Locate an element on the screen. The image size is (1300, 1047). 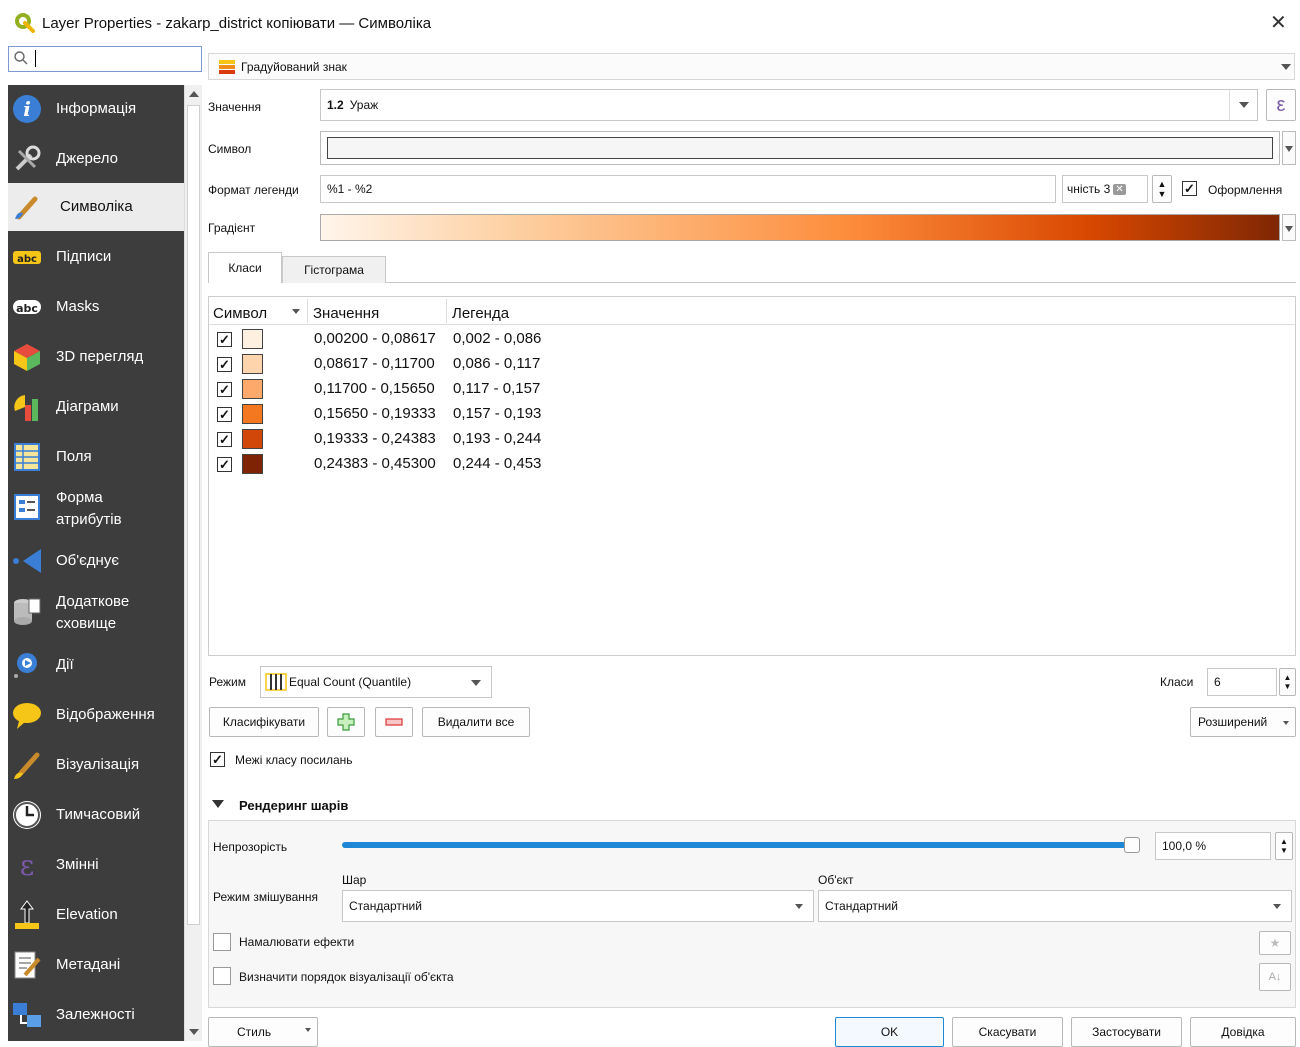
sidebar-scrollbar is located at coordinates (193, 563).